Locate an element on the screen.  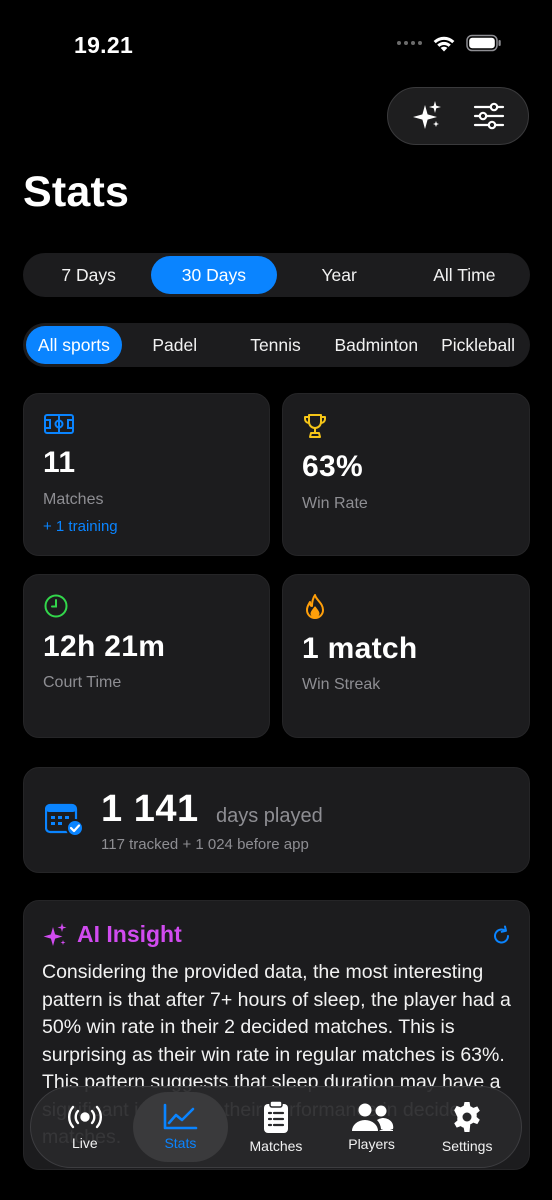
win-rate-card: 63% Win Rate is located at coordinates (406, 474).